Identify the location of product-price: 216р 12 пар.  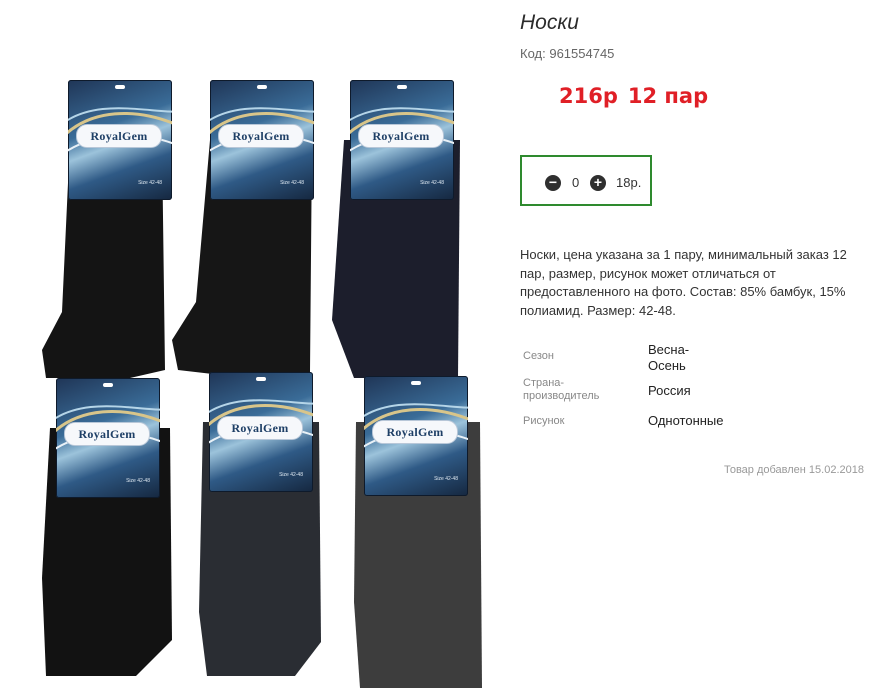
(633, 96).